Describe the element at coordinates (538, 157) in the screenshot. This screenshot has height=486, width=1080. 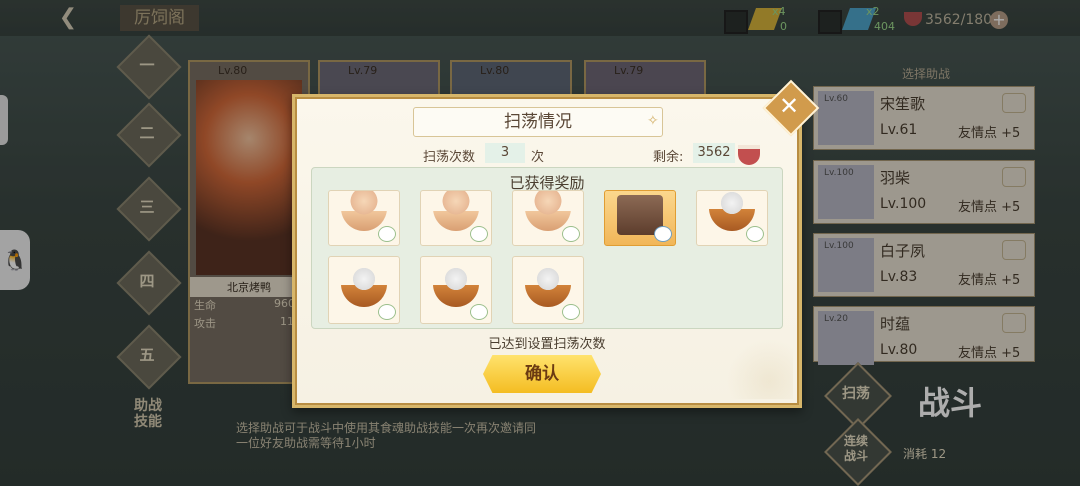
I see `sweep-count-unit: 次` at that location.